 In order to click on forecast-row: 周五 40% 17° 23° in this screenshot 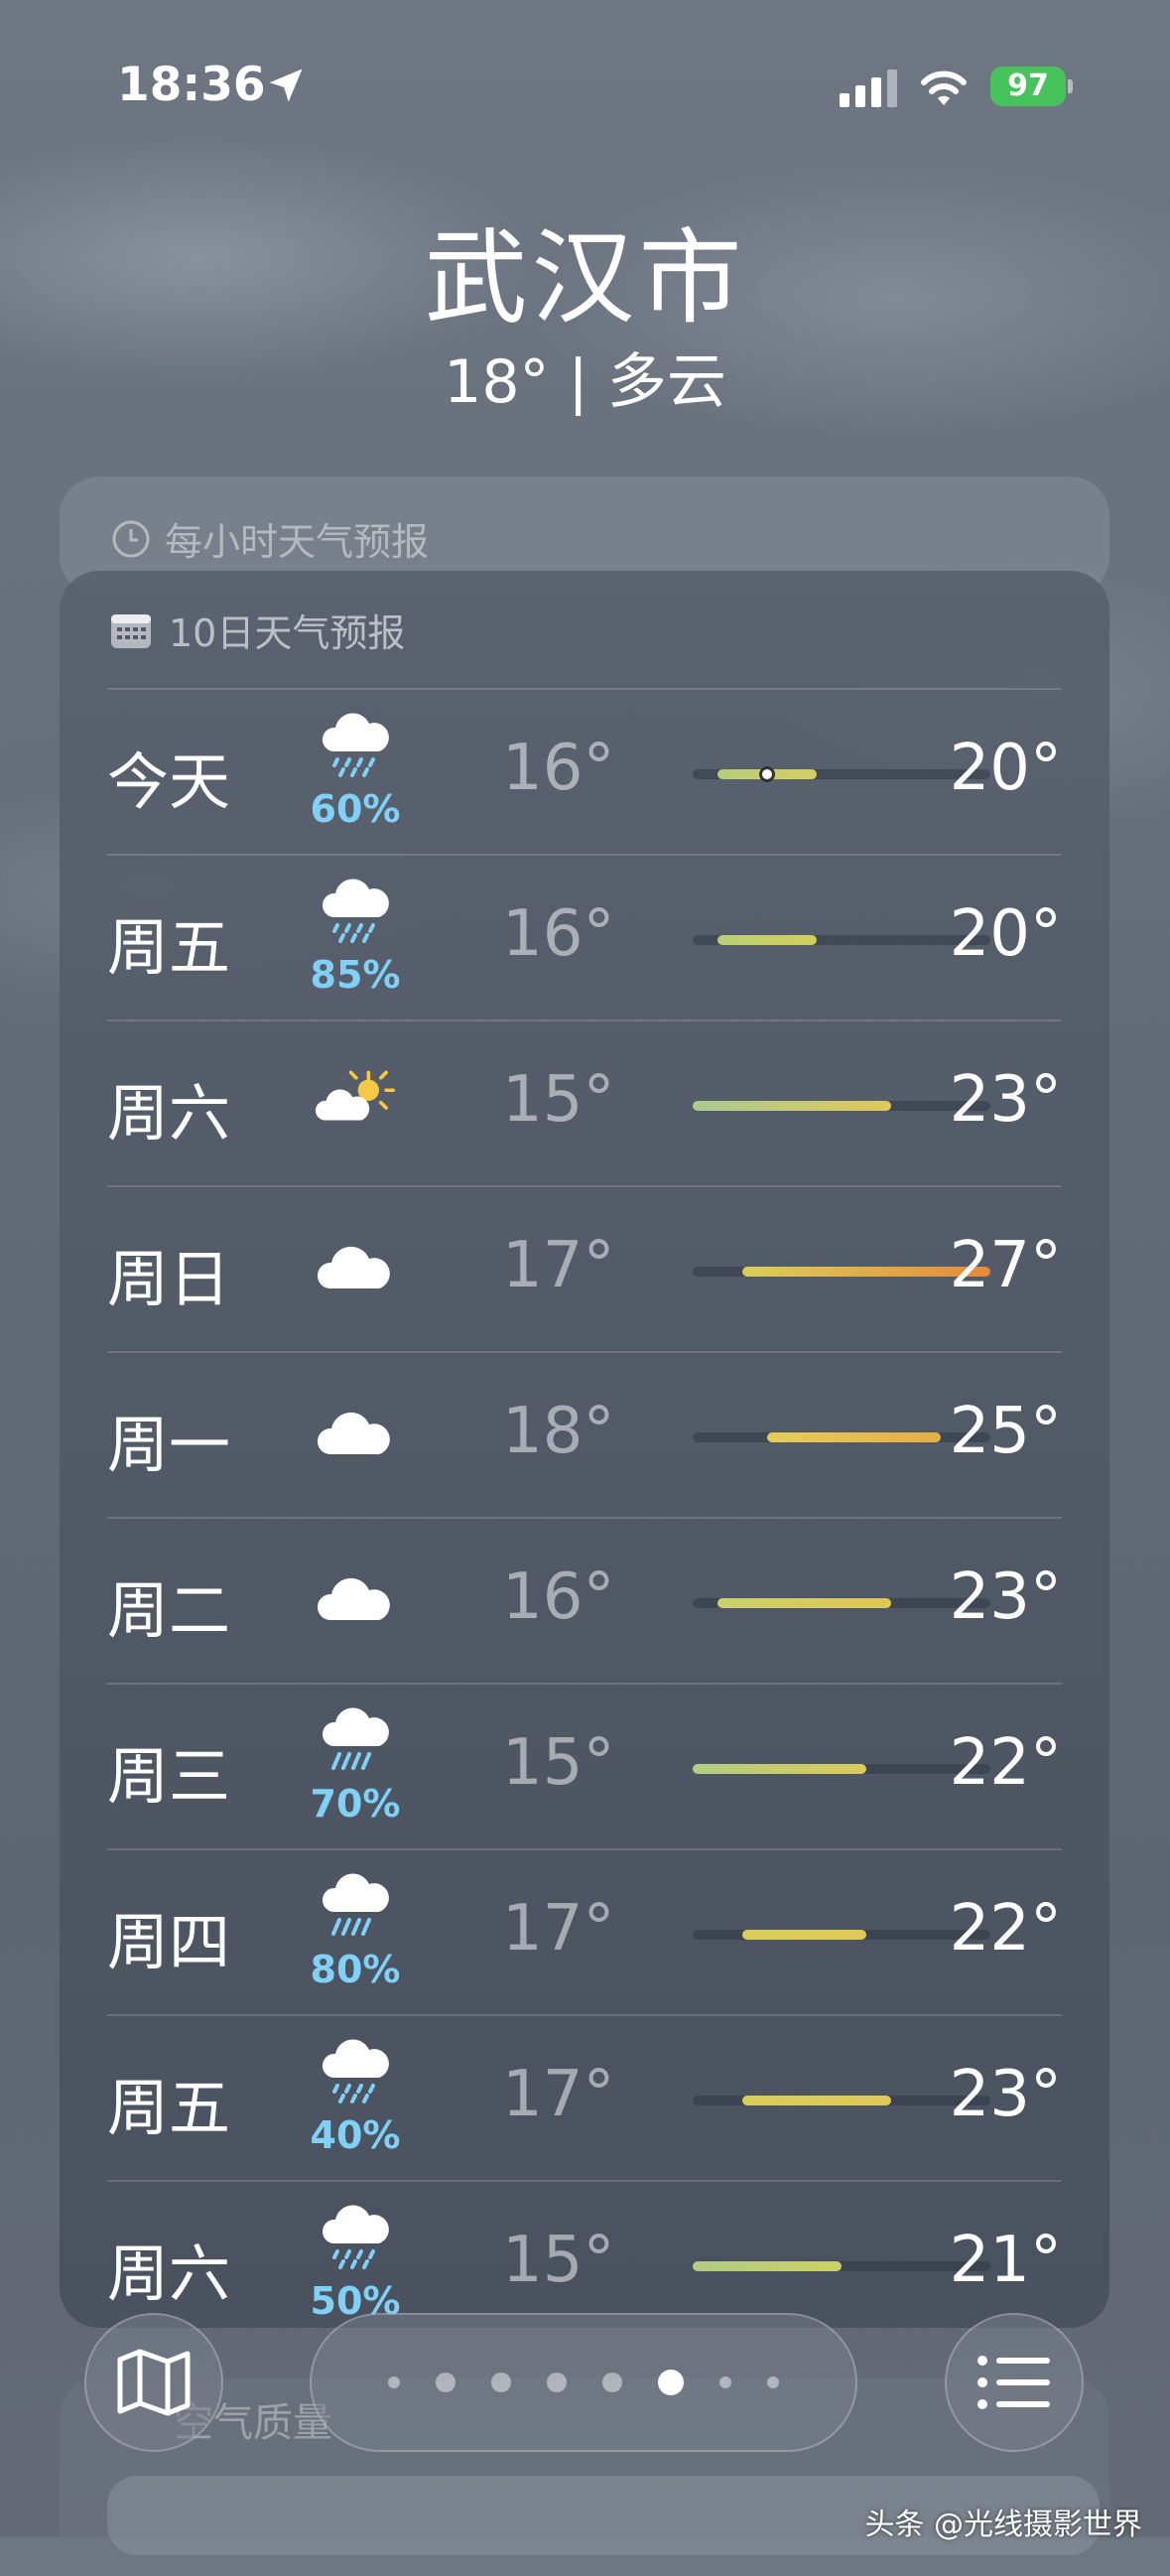, I will do `click(584, 2097)`.